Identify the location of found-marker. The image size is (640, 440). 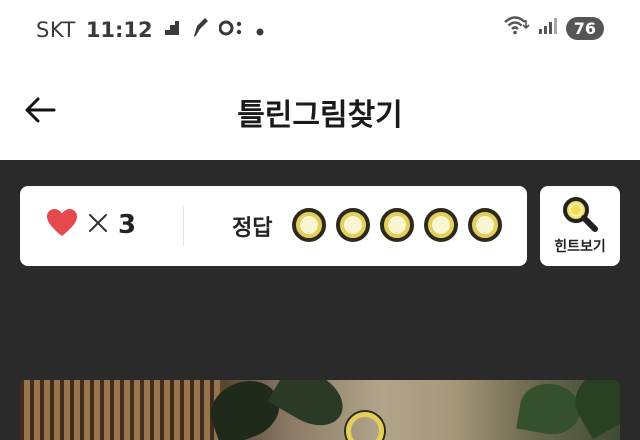
(365, 426).